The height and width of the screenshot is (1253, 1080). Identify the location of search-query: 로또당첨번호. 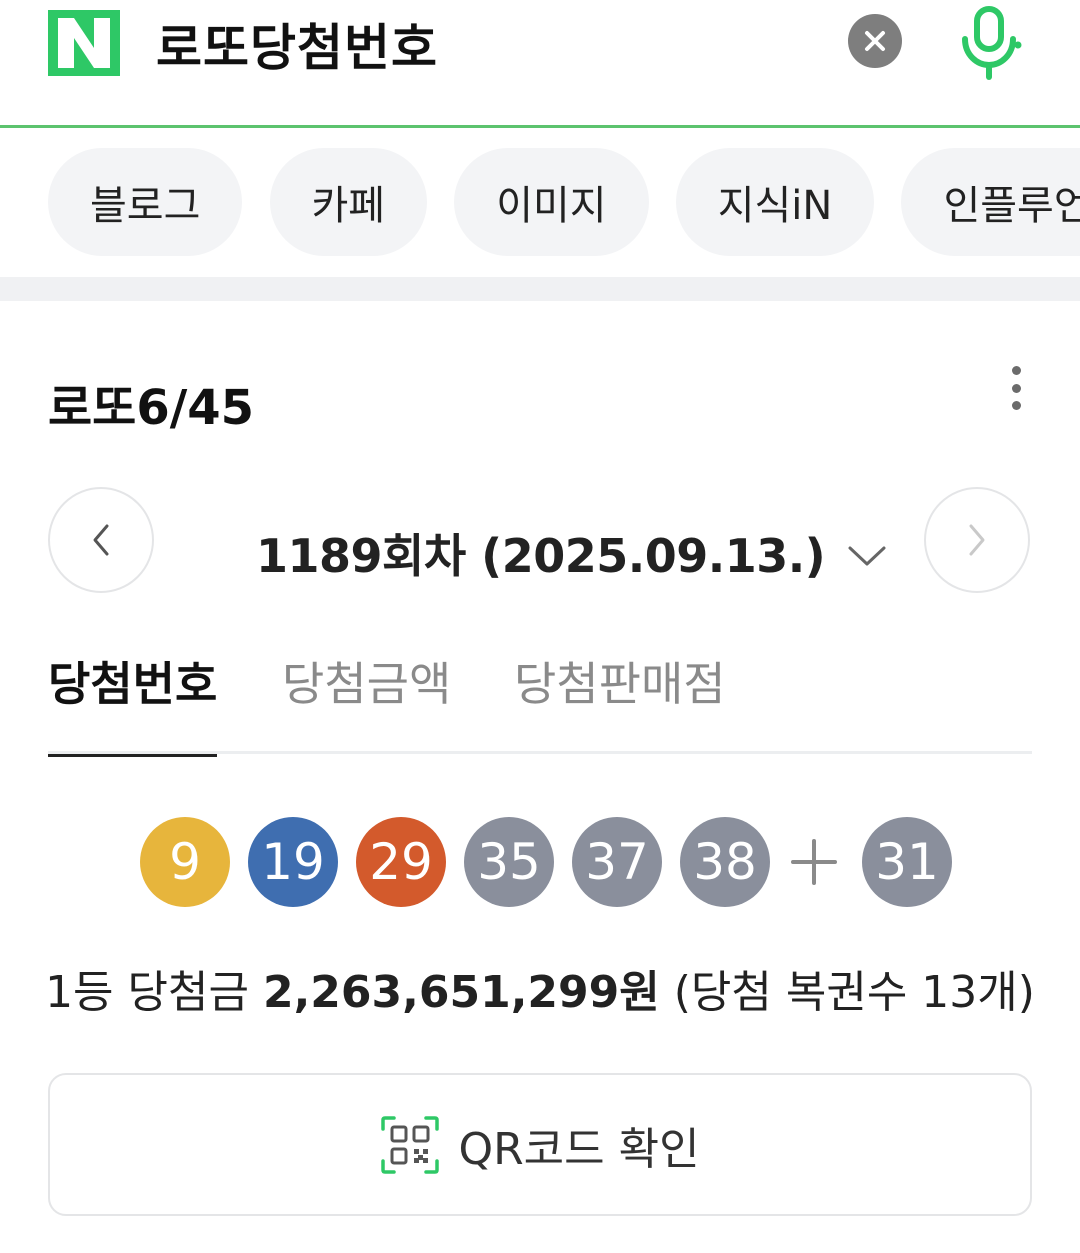
(297, 44).